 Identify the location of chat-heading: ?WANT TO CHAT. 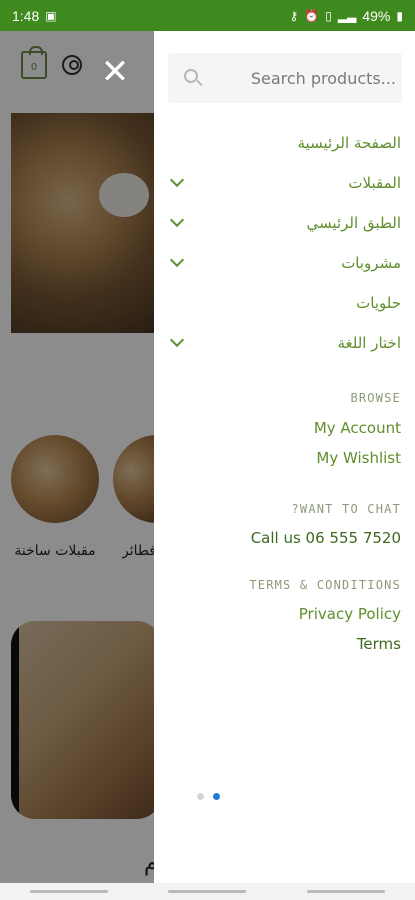
(346, 509).